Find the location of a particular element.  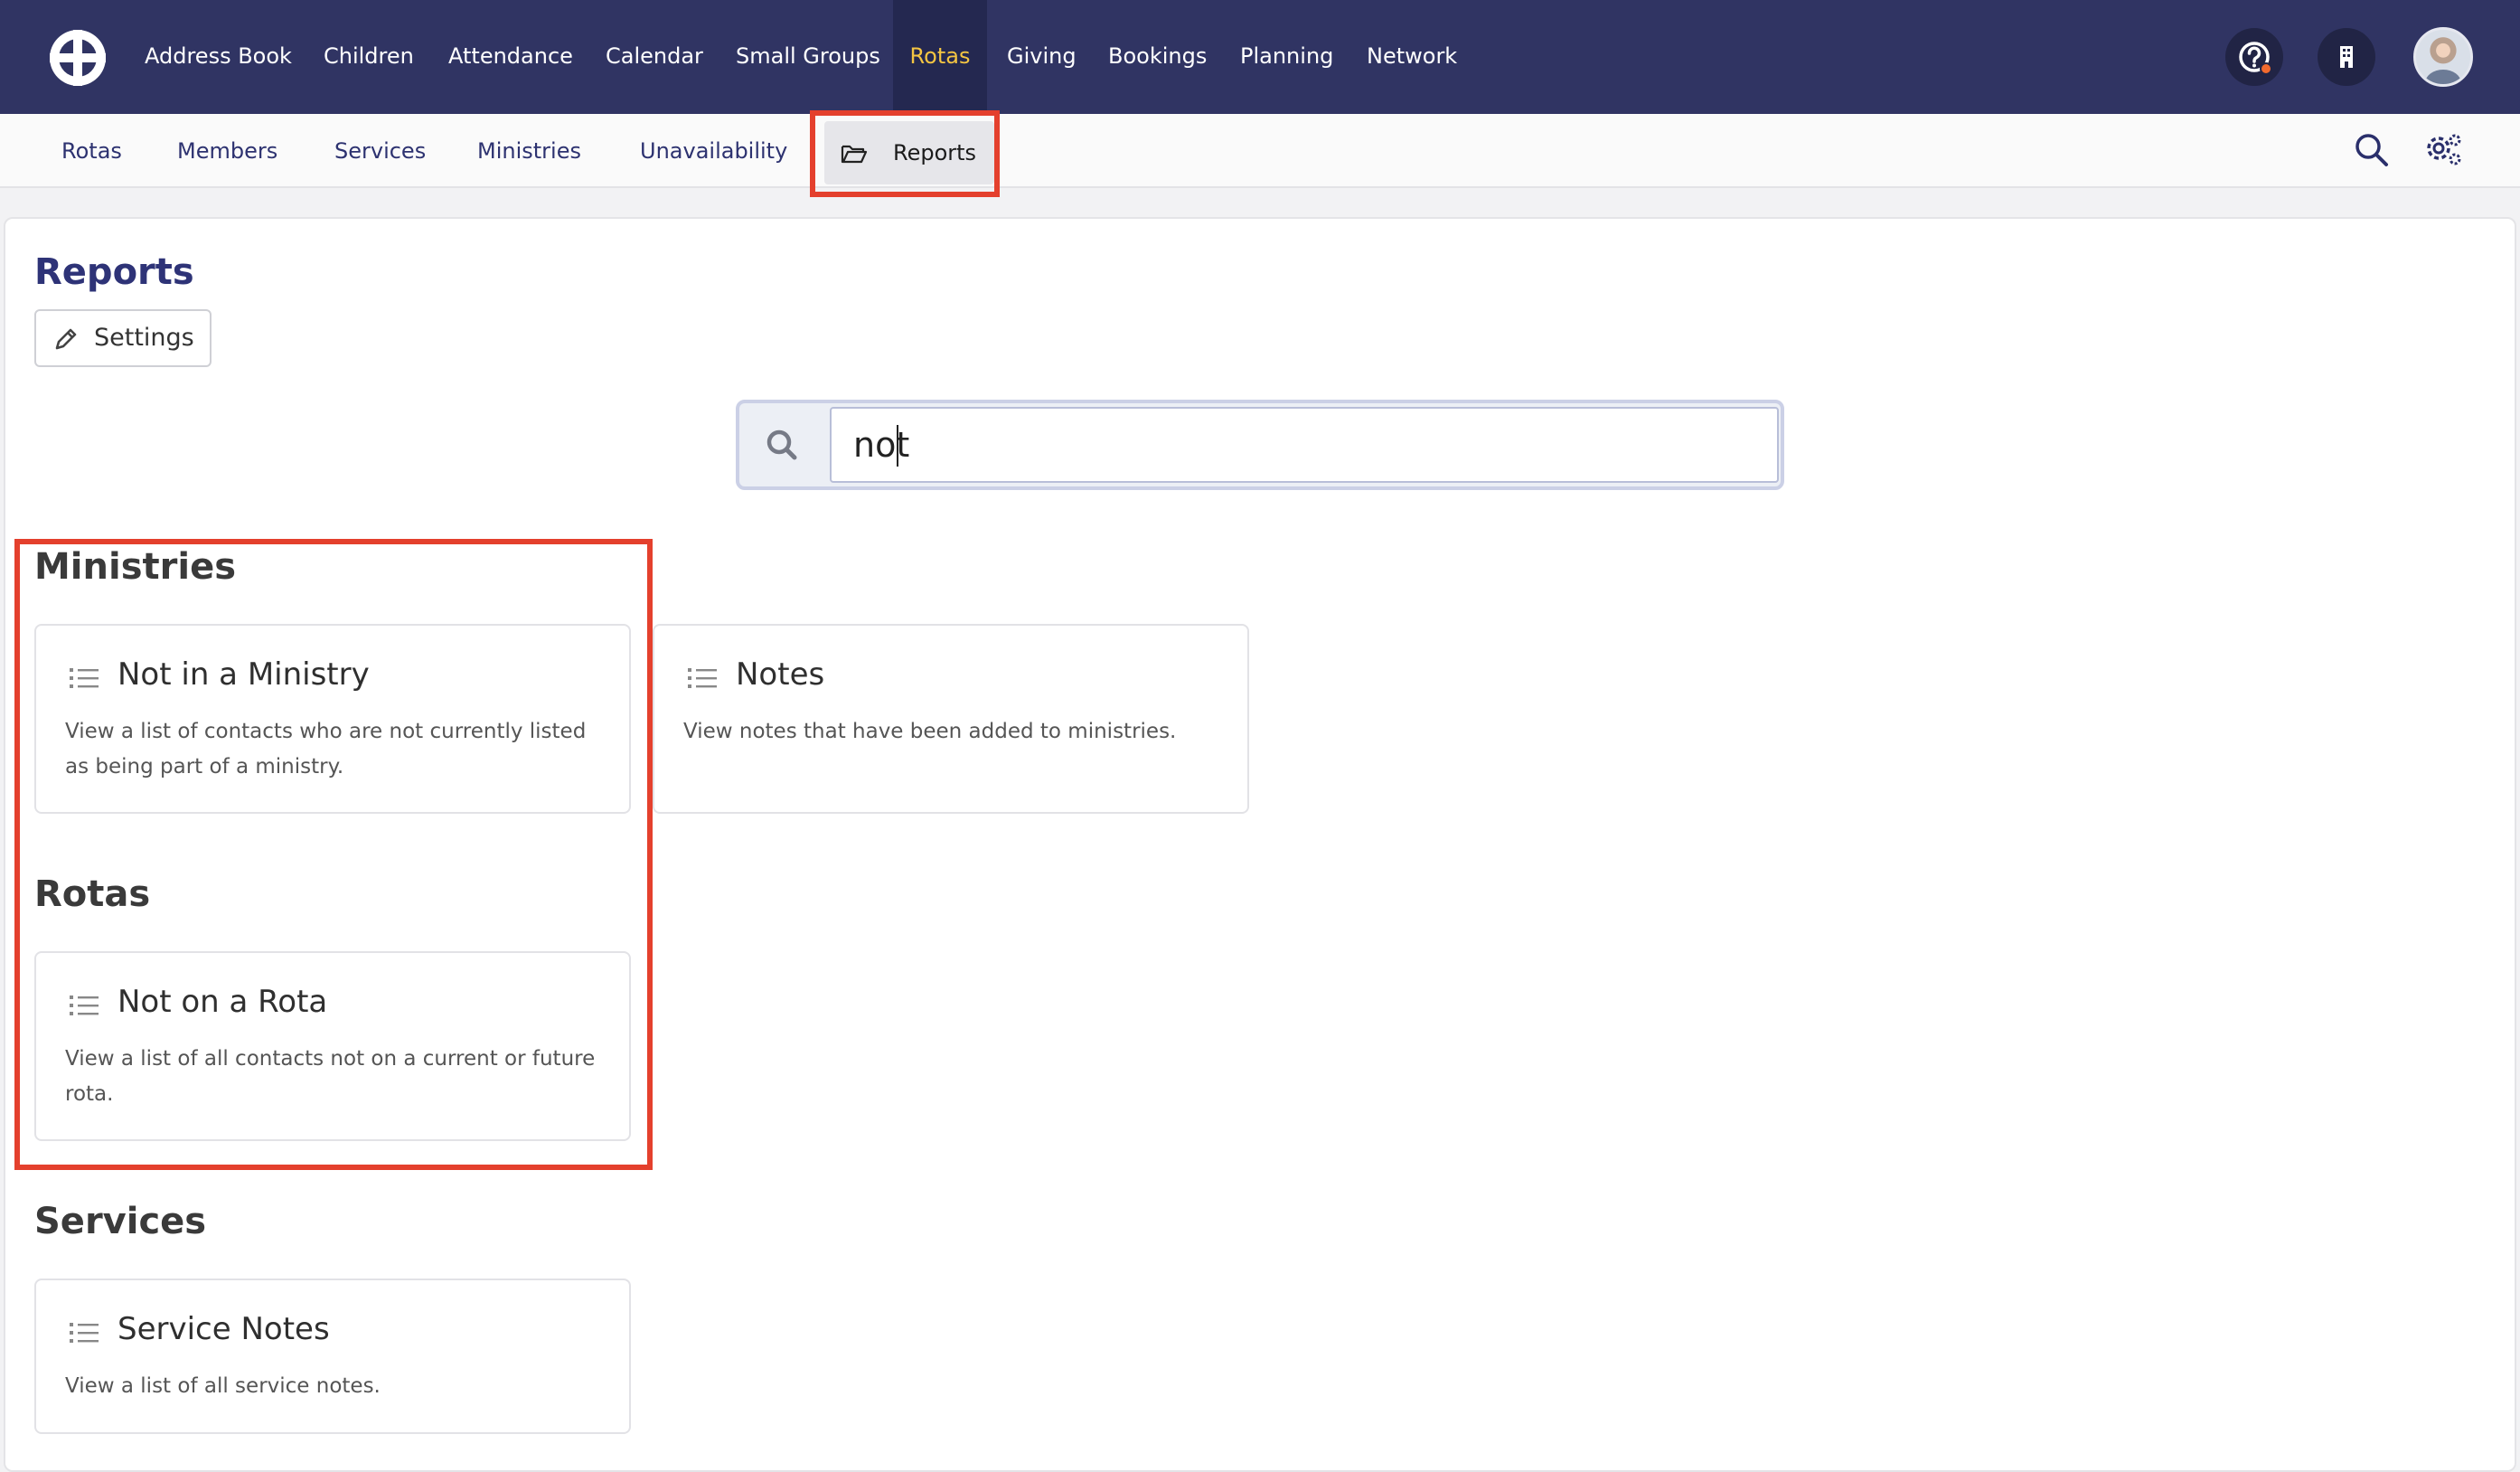

reports-tab-highlight is located at coordinates (905, 153).